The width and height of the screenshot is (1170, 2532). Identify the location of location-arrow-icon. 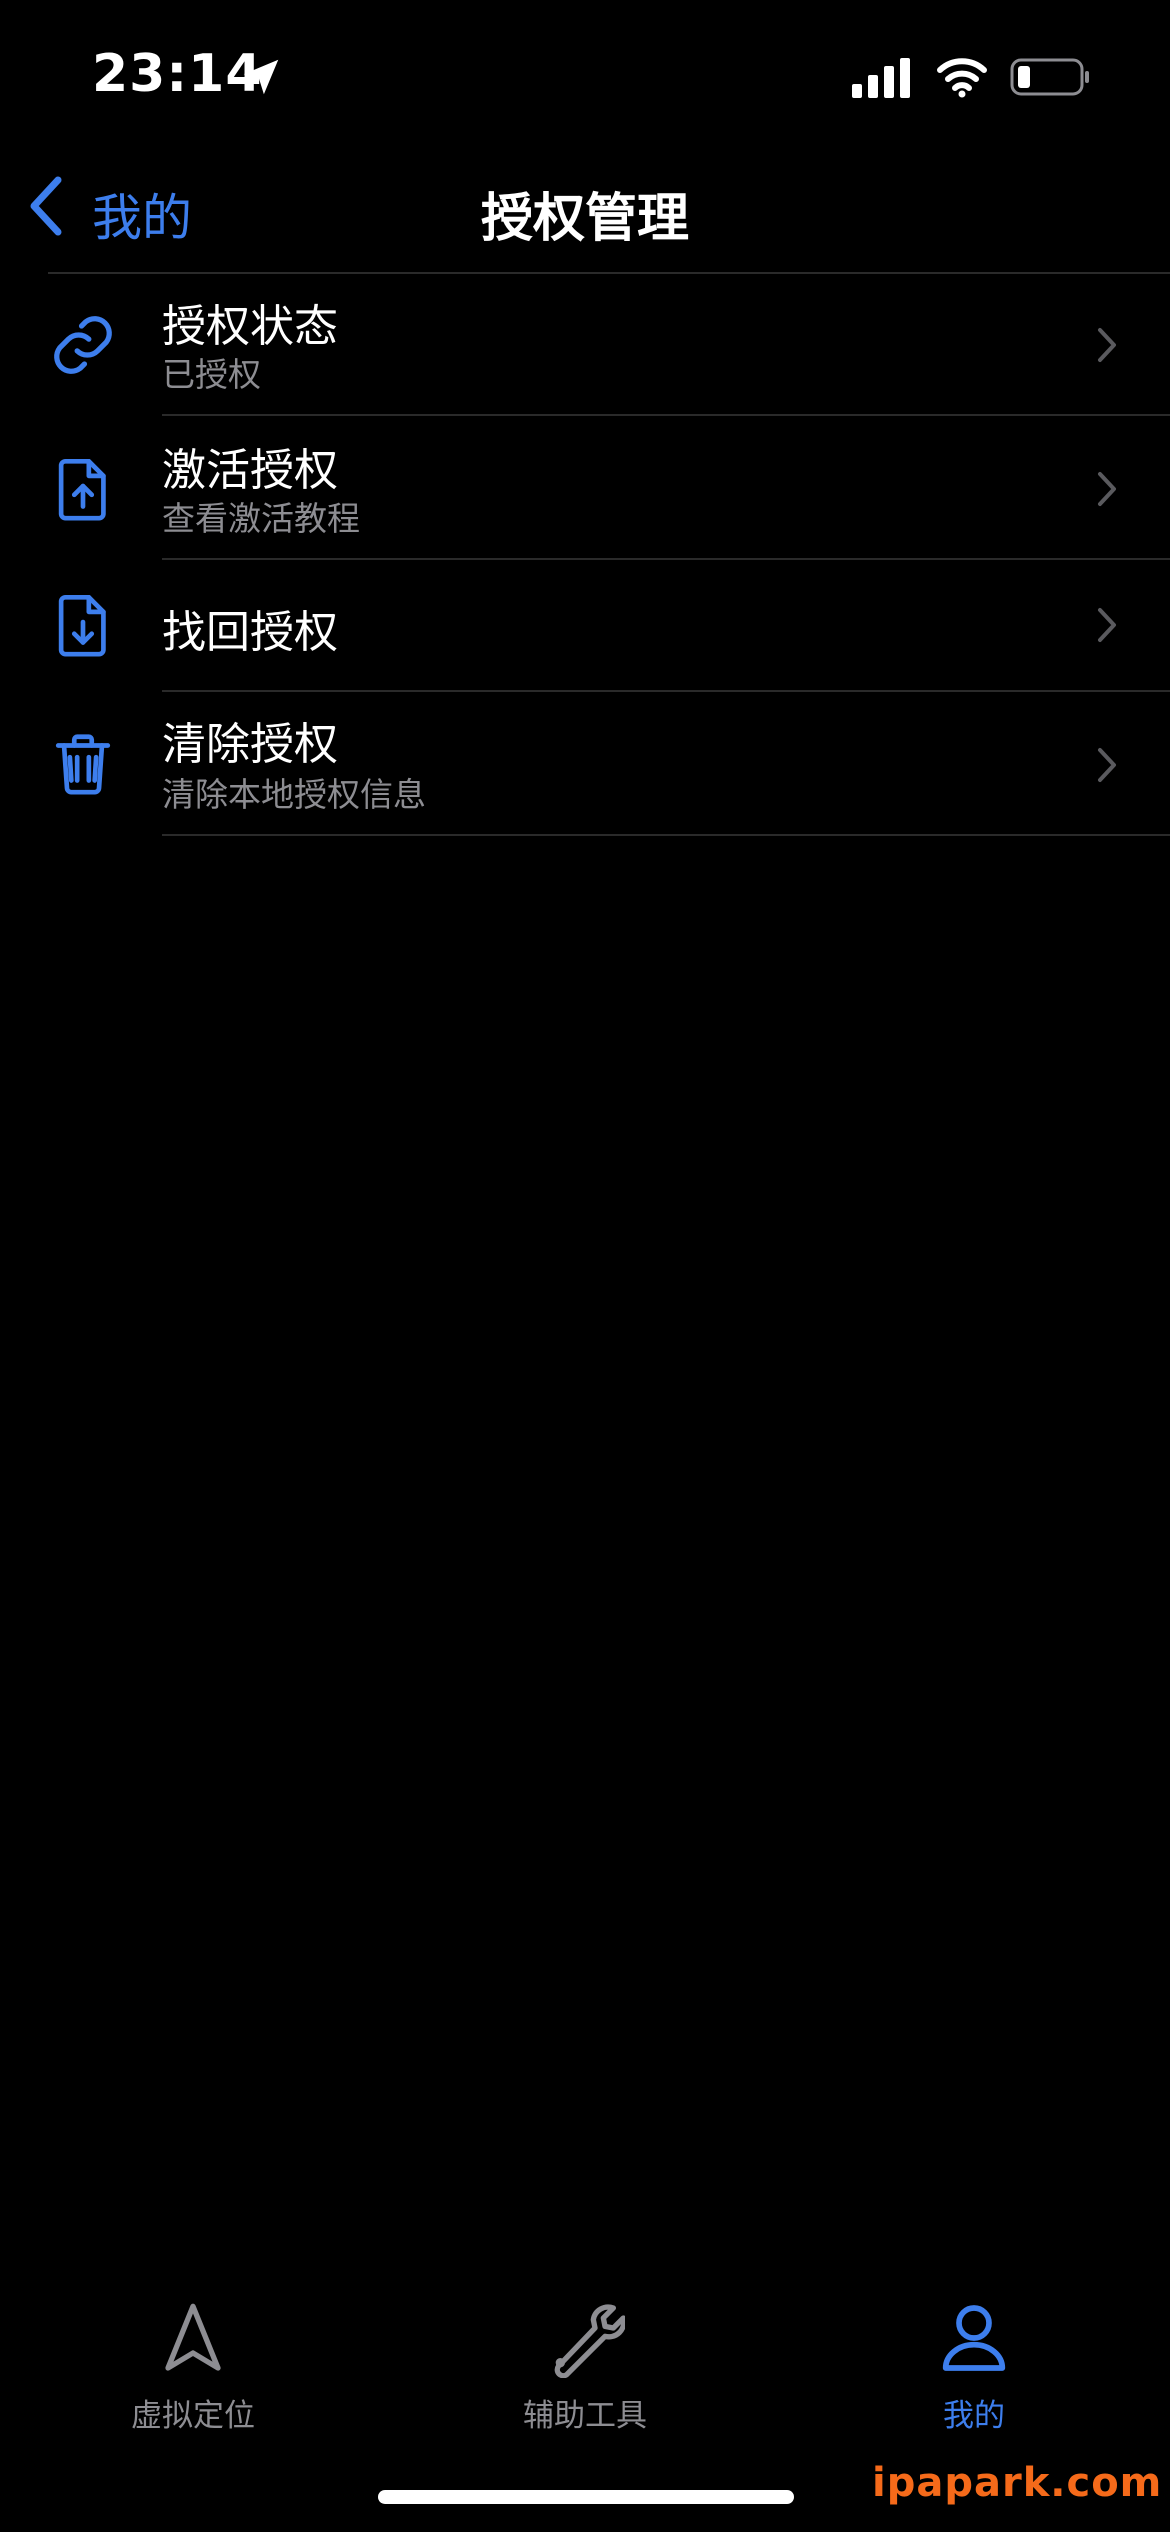
(261, 77).